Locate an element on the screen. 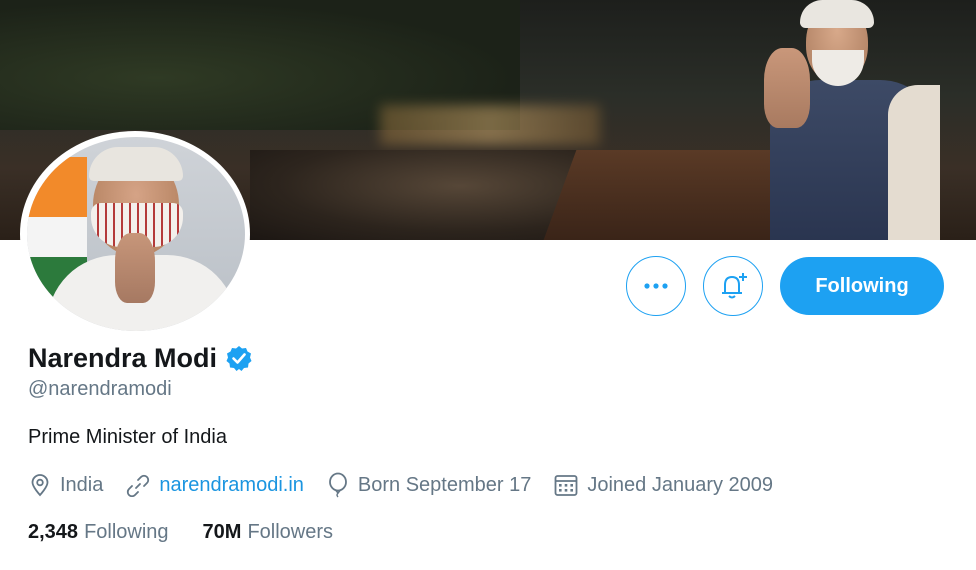 This screenshot has height=570, width=976. banner-lights is located at coordinates (490, 125).